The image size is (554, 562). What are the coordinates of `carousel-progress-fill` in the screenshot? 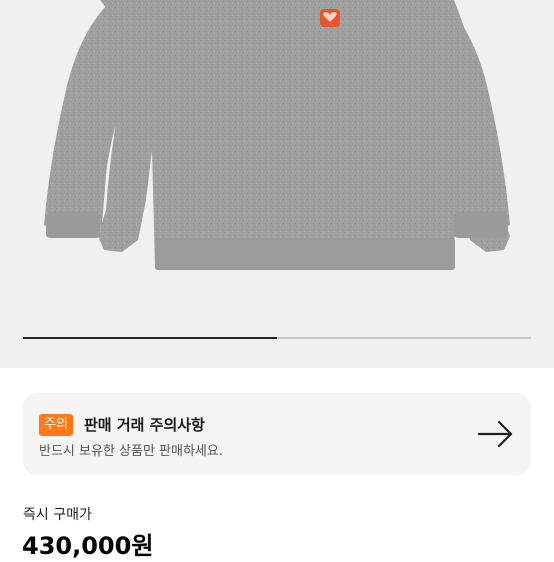 It's located at (150, 338).